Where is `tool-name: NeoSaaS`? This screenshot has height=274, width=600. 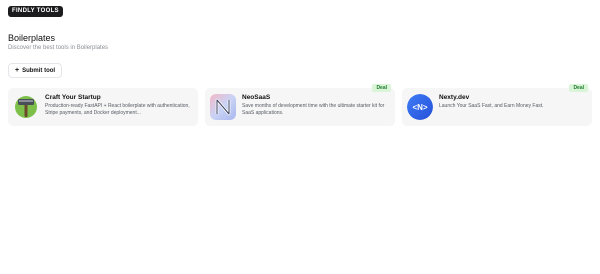 tool-name: NeoSaaS is located at coordinates (256, 97).